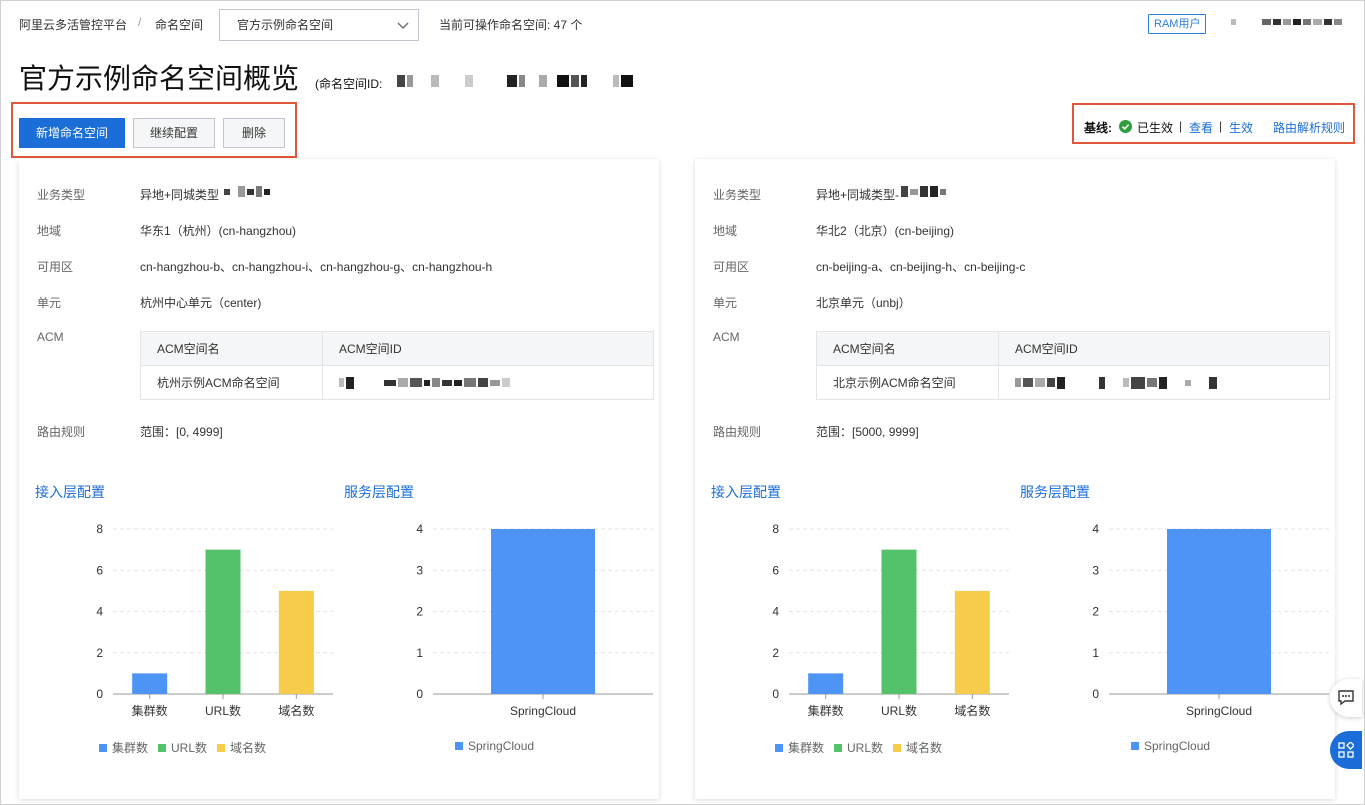  Describe the element at coordinates (419, 570) in the screenshot. I see `y-tick-label: 3` at that location.